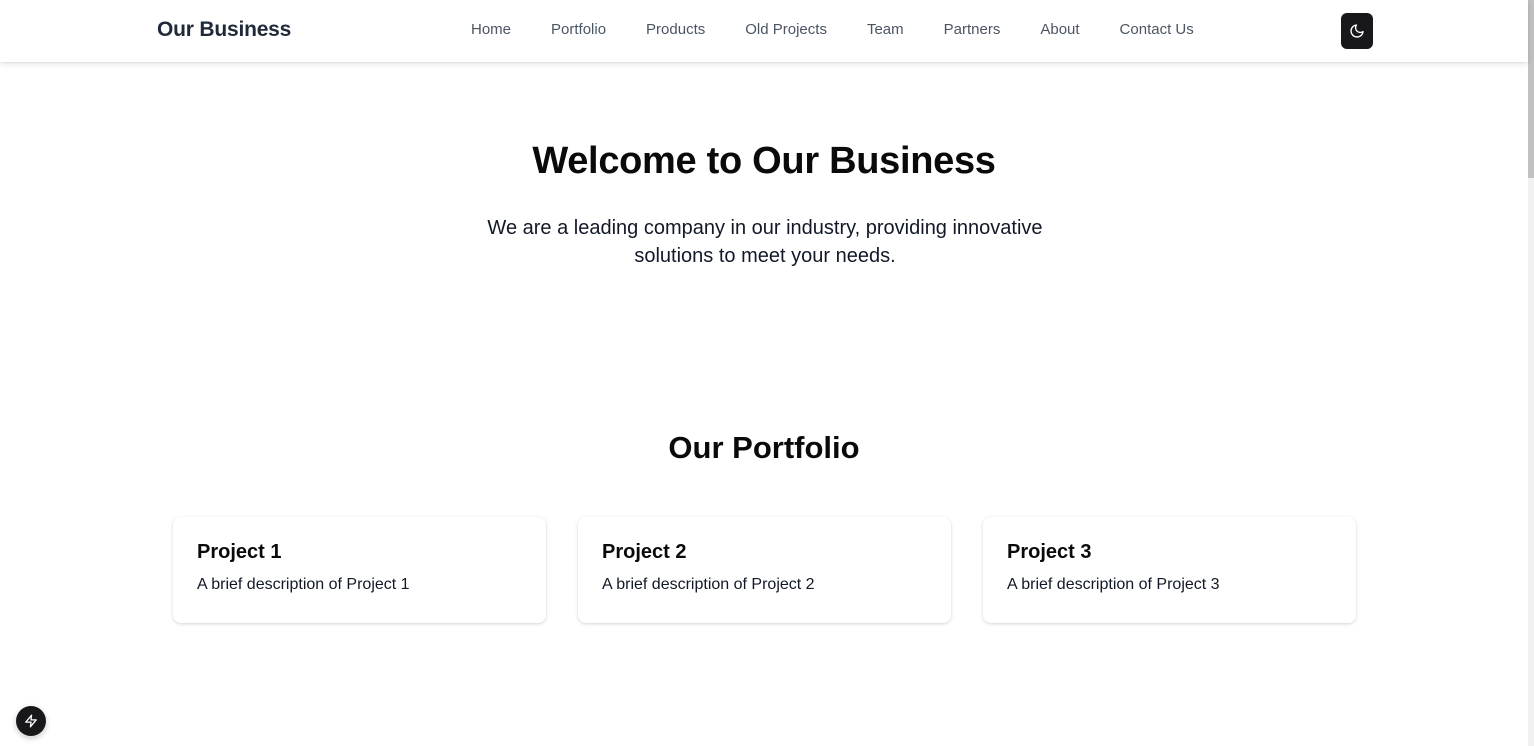  What do you see at coordinates (1113, 584) in the screenshot?
I see `project-description: A brief description of Project 3` at bounding box center [1113, 584].